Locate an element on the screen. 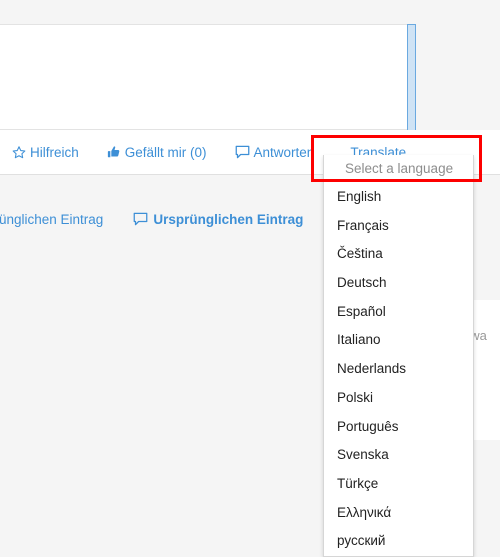 The image size is (500, 557). dropdown-placeholder: Select a language is located at coordinates (399, 168).